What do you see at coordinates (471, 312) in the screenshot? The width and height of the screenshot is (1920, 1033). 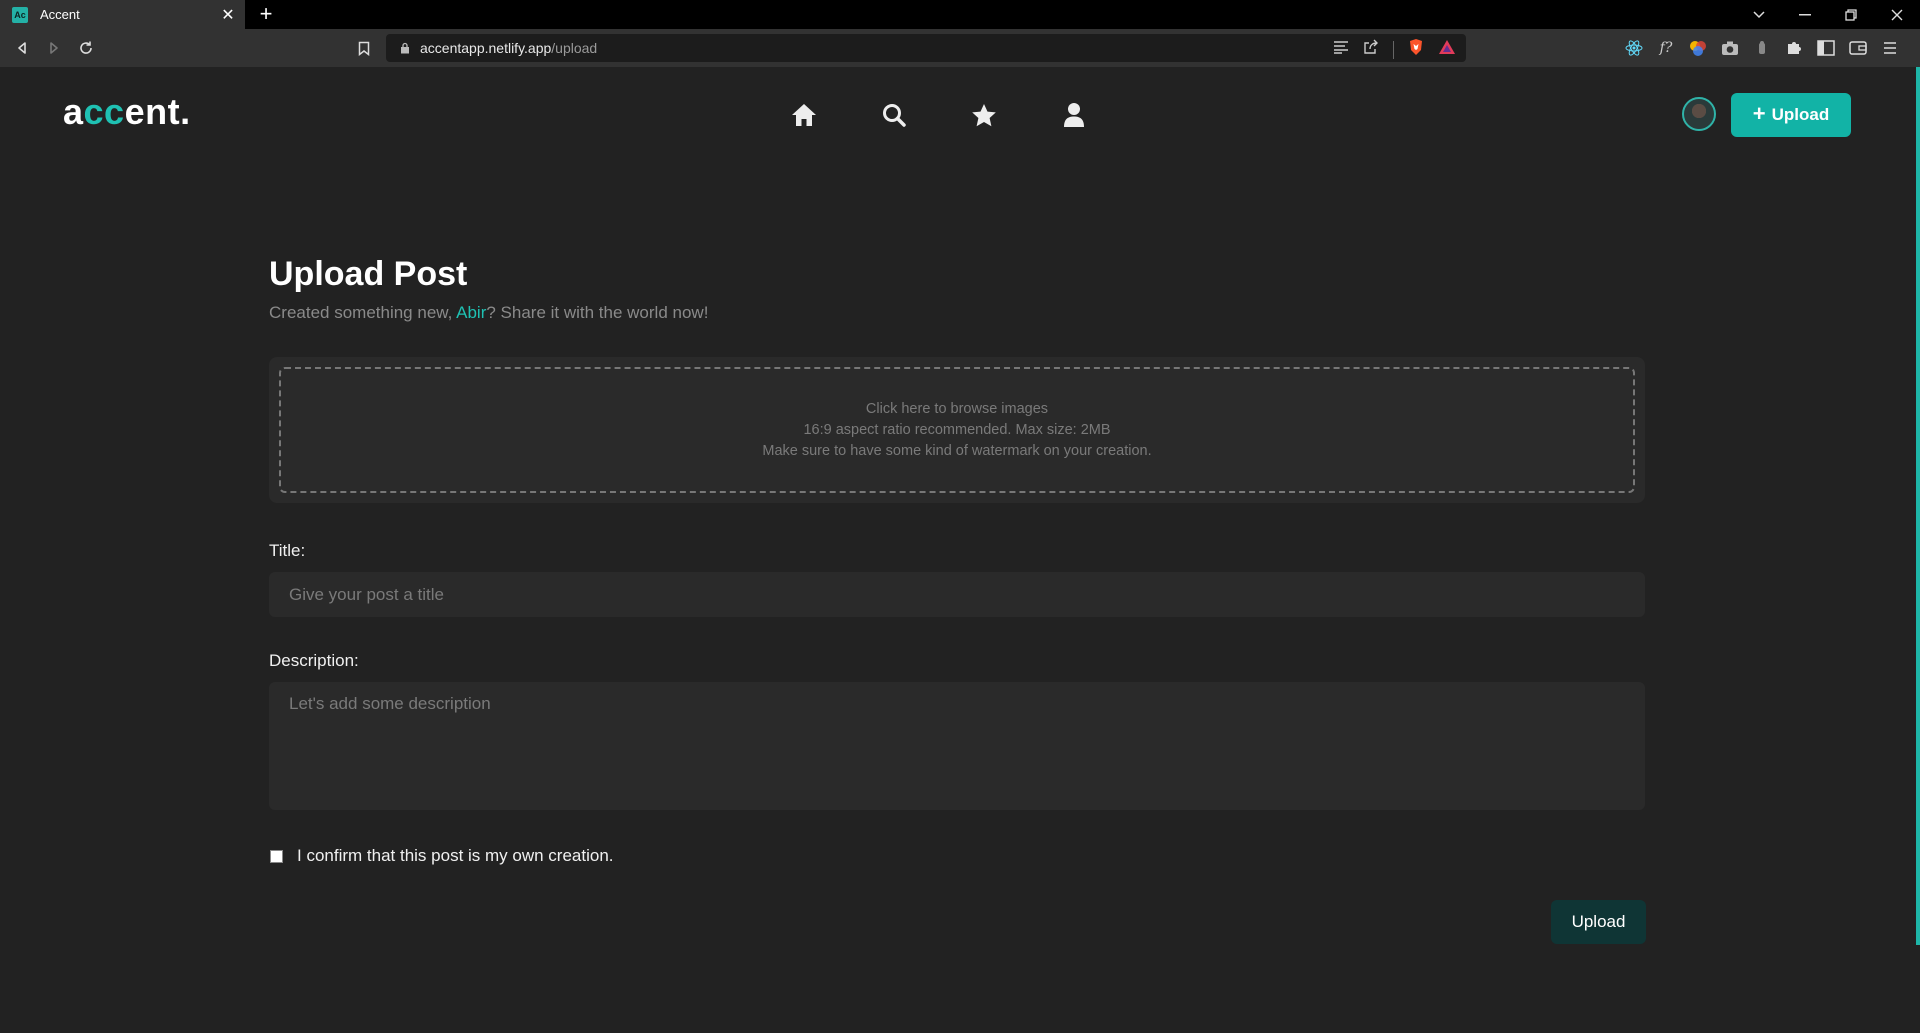 I see `user-name-link: Abir` at bounding box center [471, 312].